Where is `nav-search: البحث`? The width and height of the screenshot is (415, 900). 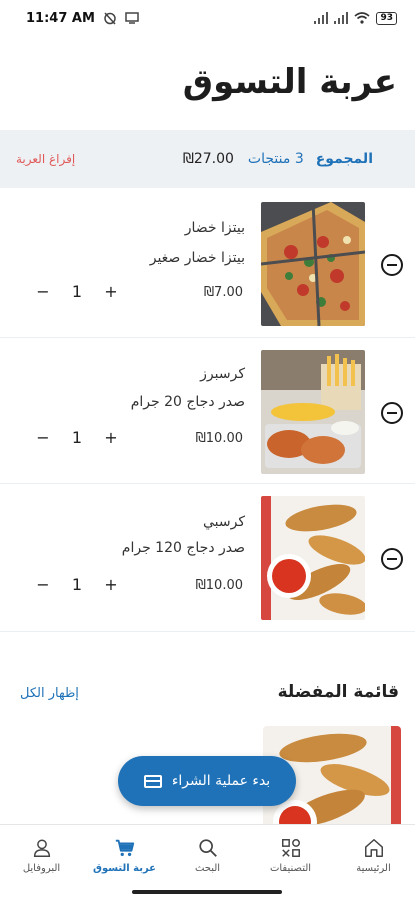 nav-search: البحث is located at coordinates (207, 855).